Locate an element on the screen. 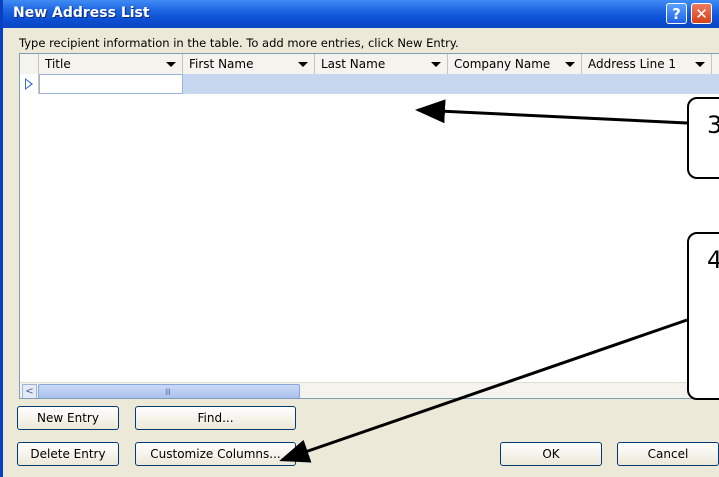 This screenshot has width=719, height=477. column-label: Company Name is located at coordinates (502, 64).